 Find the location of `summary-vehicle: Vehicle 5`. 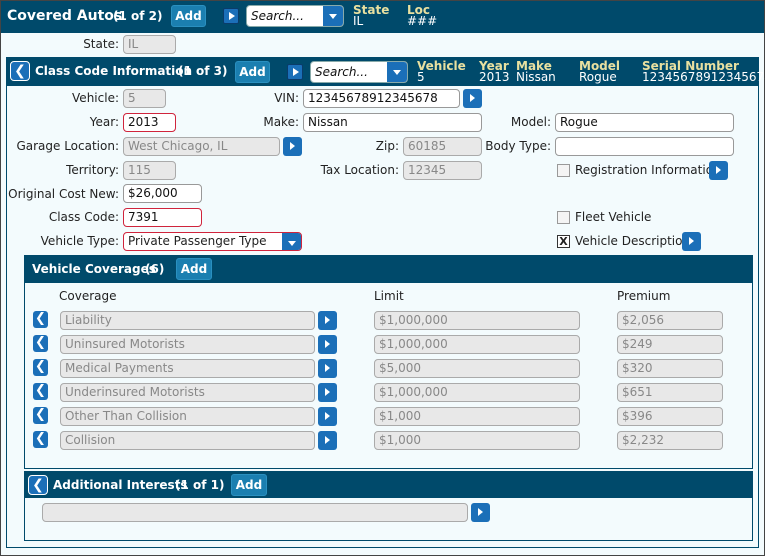

summary-vehicle: Vehicle 5 is located at coordinates (441, 71).